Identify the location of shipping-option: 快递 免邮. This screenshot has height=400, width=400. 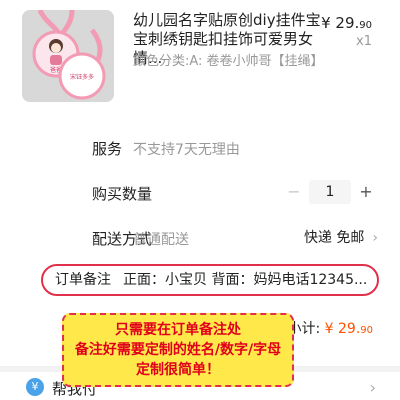
(334, 238).